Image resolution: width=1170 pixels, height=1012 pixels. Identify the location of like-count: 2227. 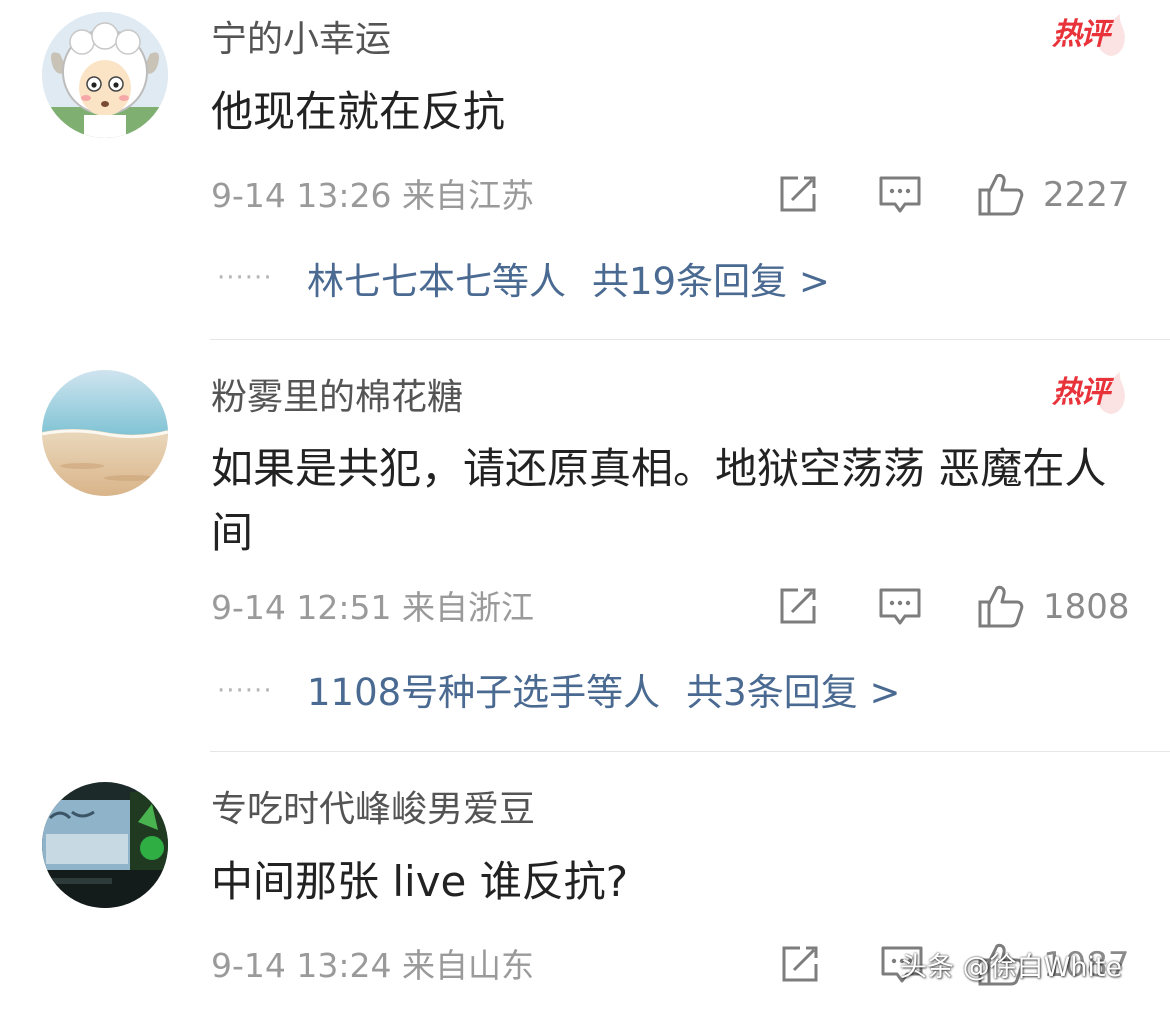
(1086, 195).